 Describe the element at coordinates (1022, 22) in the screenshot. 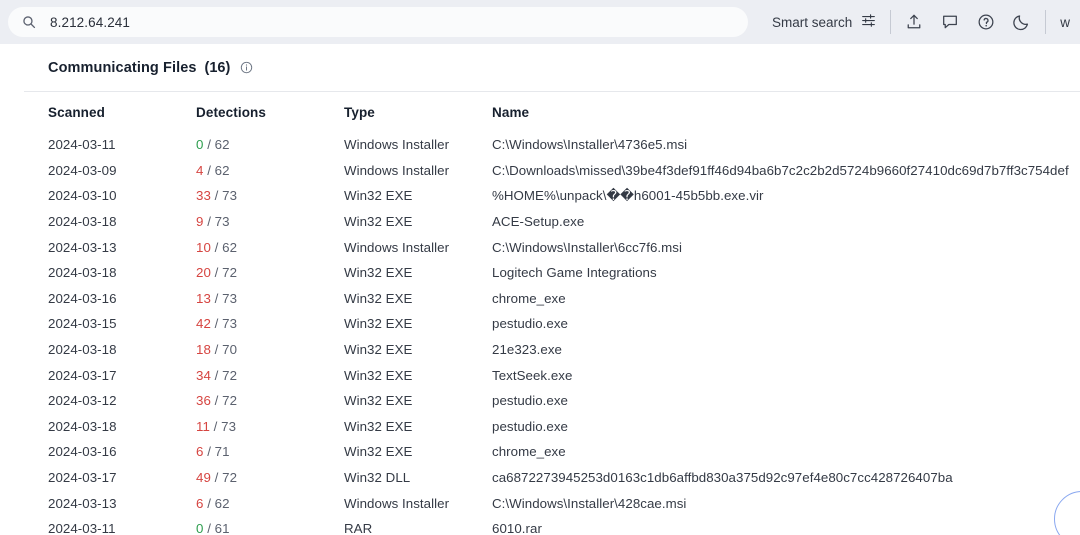

I see `dark-mode-icon` at that location.